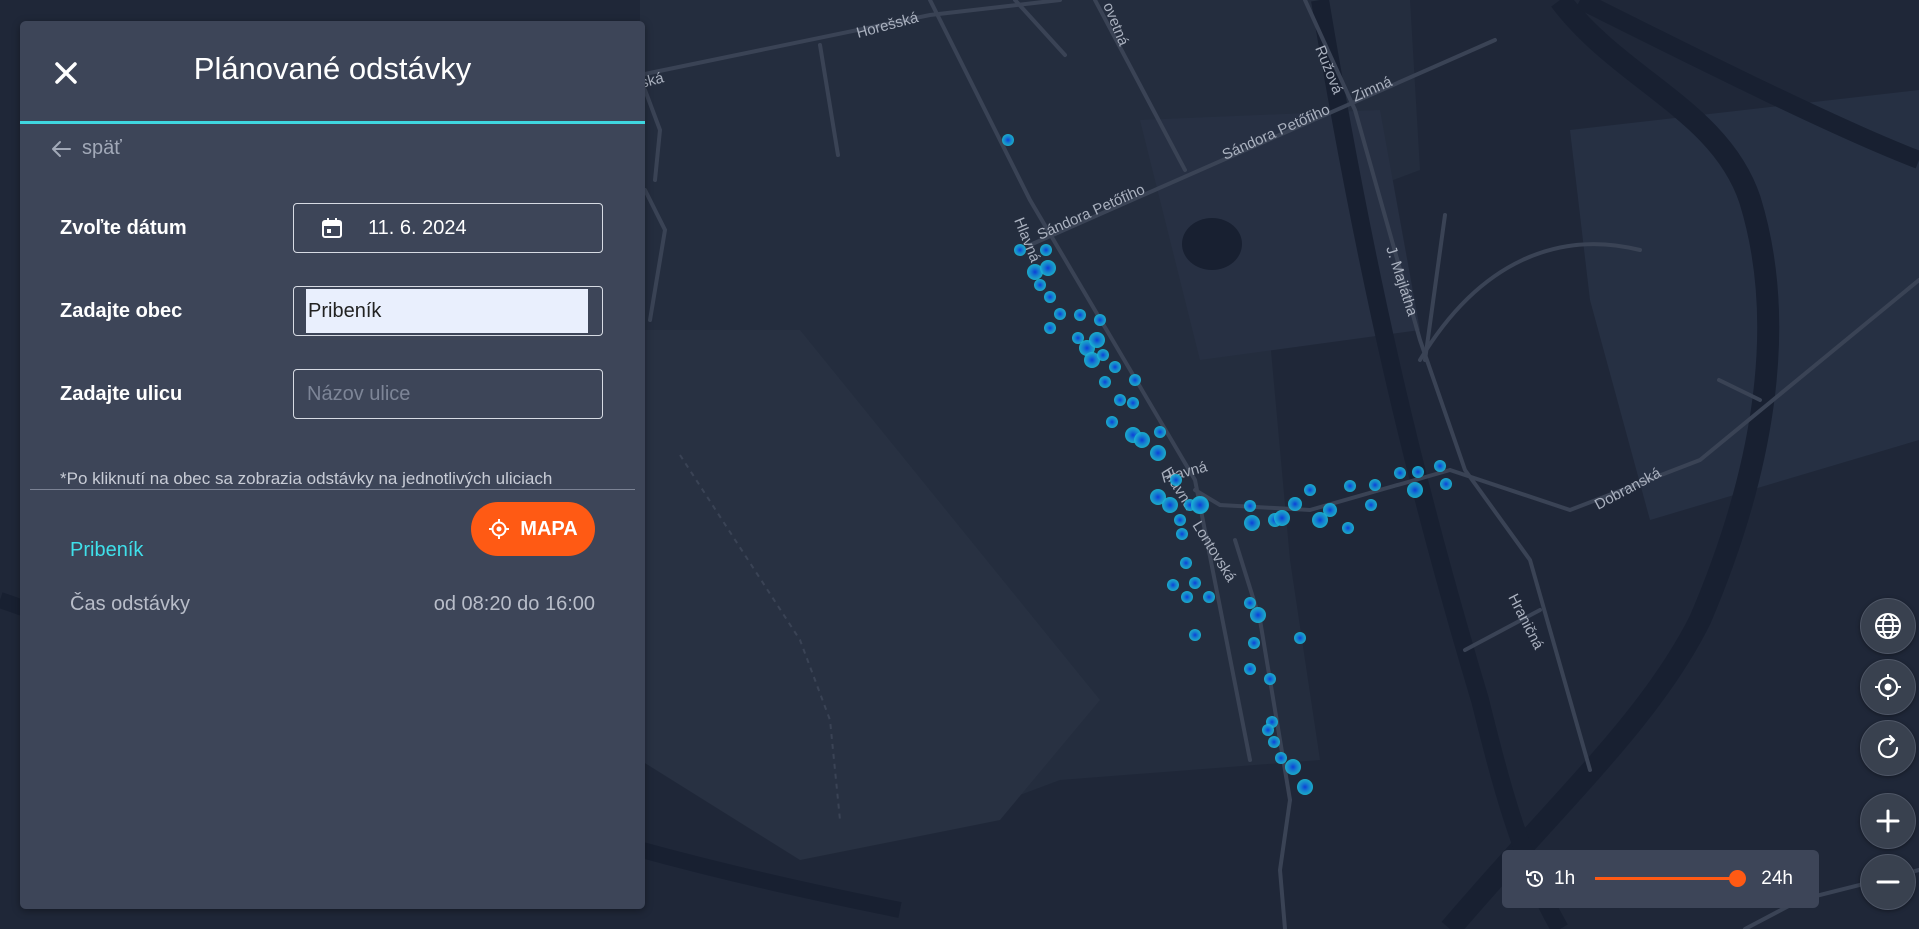  I want to click on back-link: späť, so click(86, 148).